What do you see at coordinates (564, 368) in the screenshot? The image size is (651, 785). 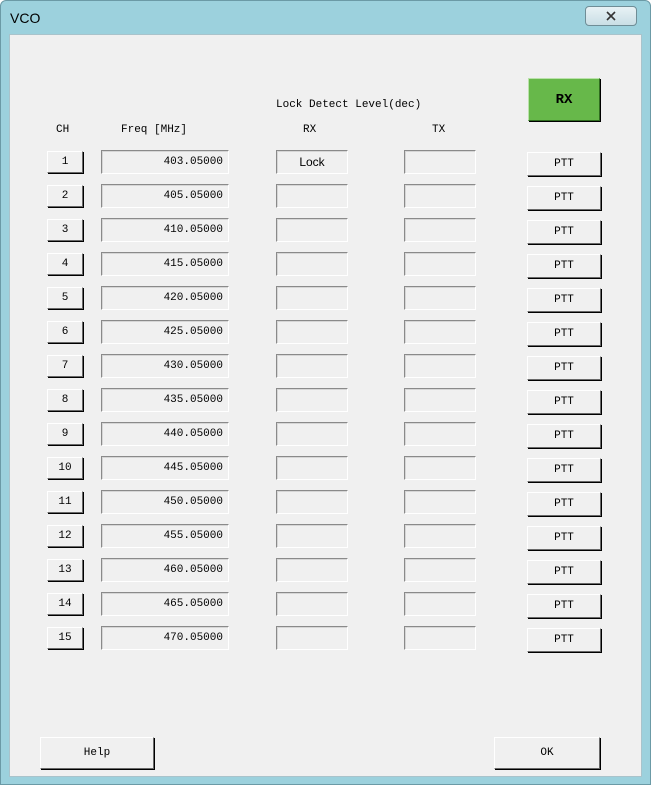 I see `ptt-button-7: PTT` at bounding box center [564, 368].